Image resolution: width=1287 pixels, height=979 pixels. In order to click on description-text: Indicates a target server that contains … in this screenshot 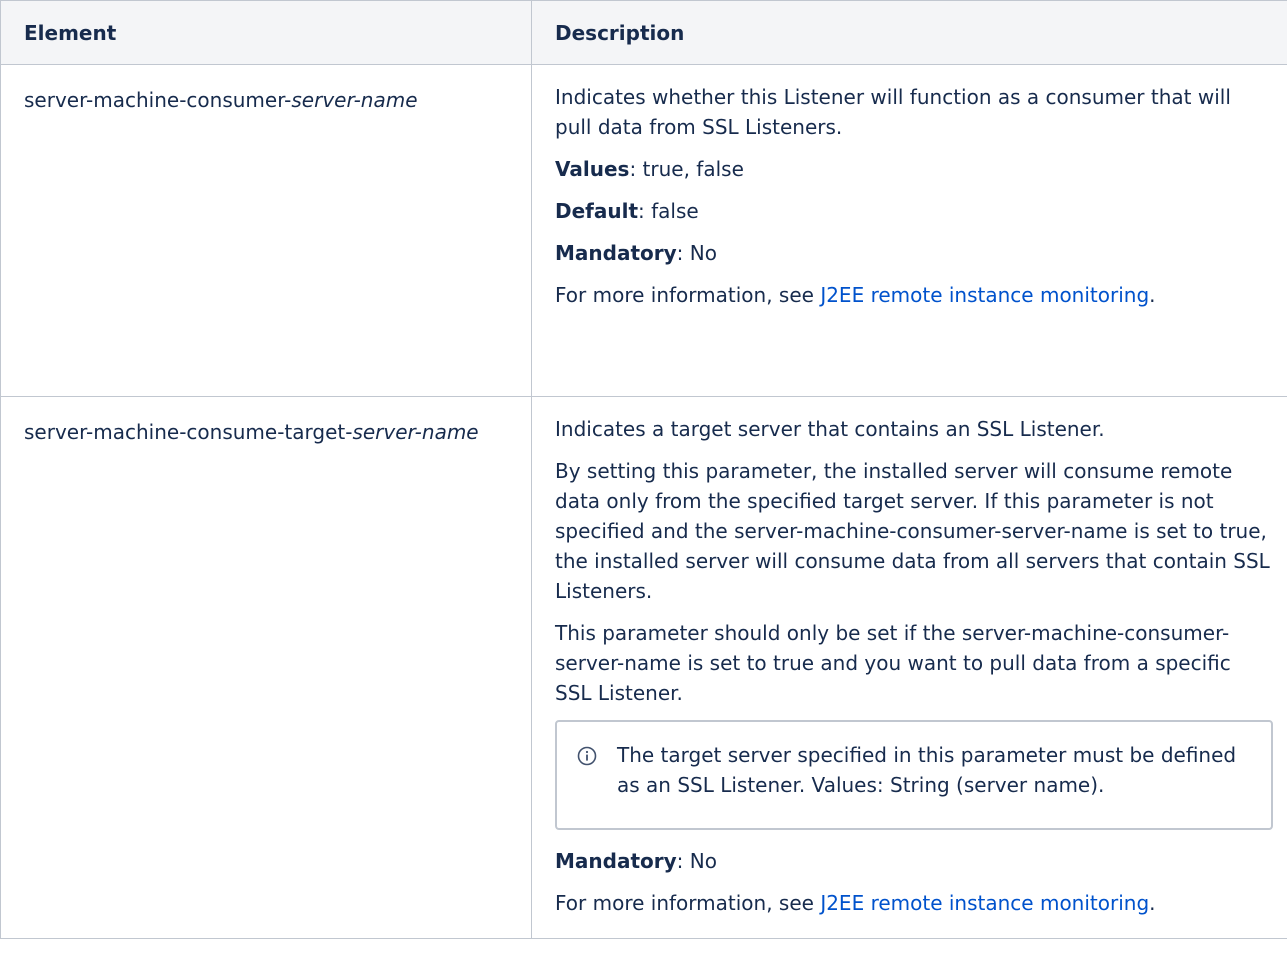, I will do `click(830, 429)`.